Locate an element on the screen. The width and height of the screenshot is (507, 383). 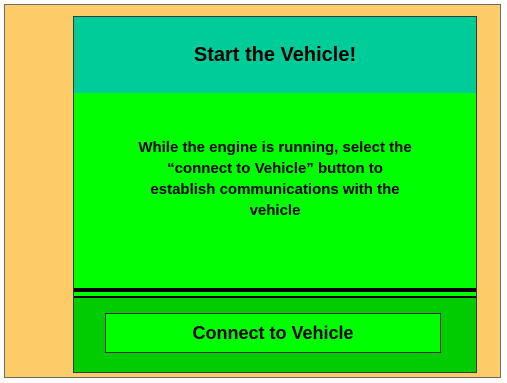
connect-to-vehicle-button: Connect to Vehicle is located at coordinates (273, 333).